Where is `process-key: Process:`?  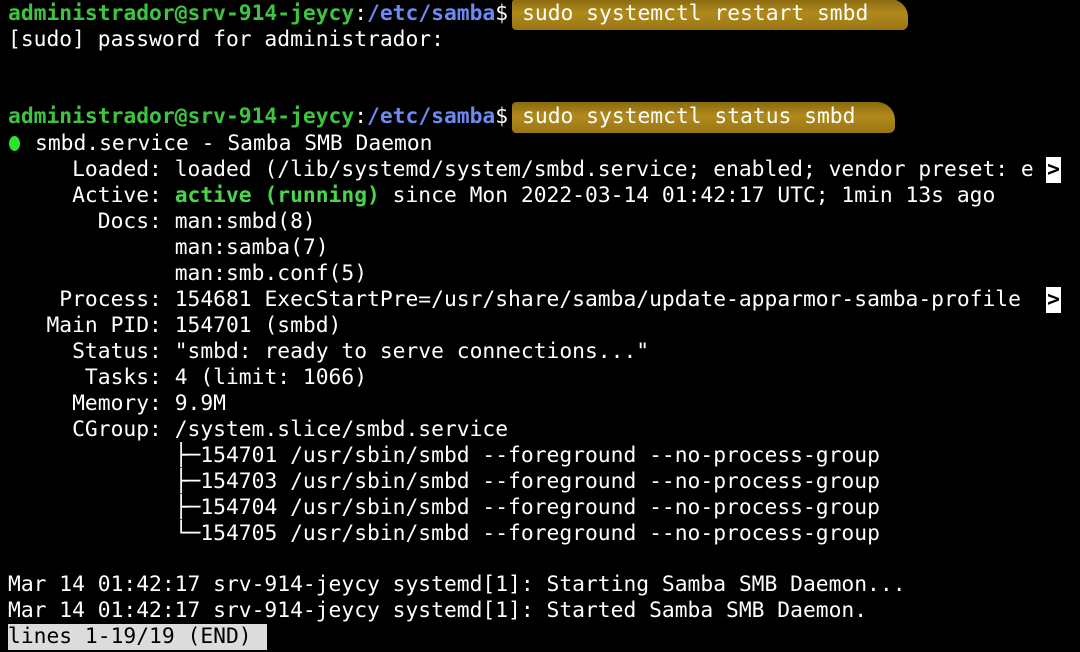
process-key: Process: is located at coordinates (91, 299).